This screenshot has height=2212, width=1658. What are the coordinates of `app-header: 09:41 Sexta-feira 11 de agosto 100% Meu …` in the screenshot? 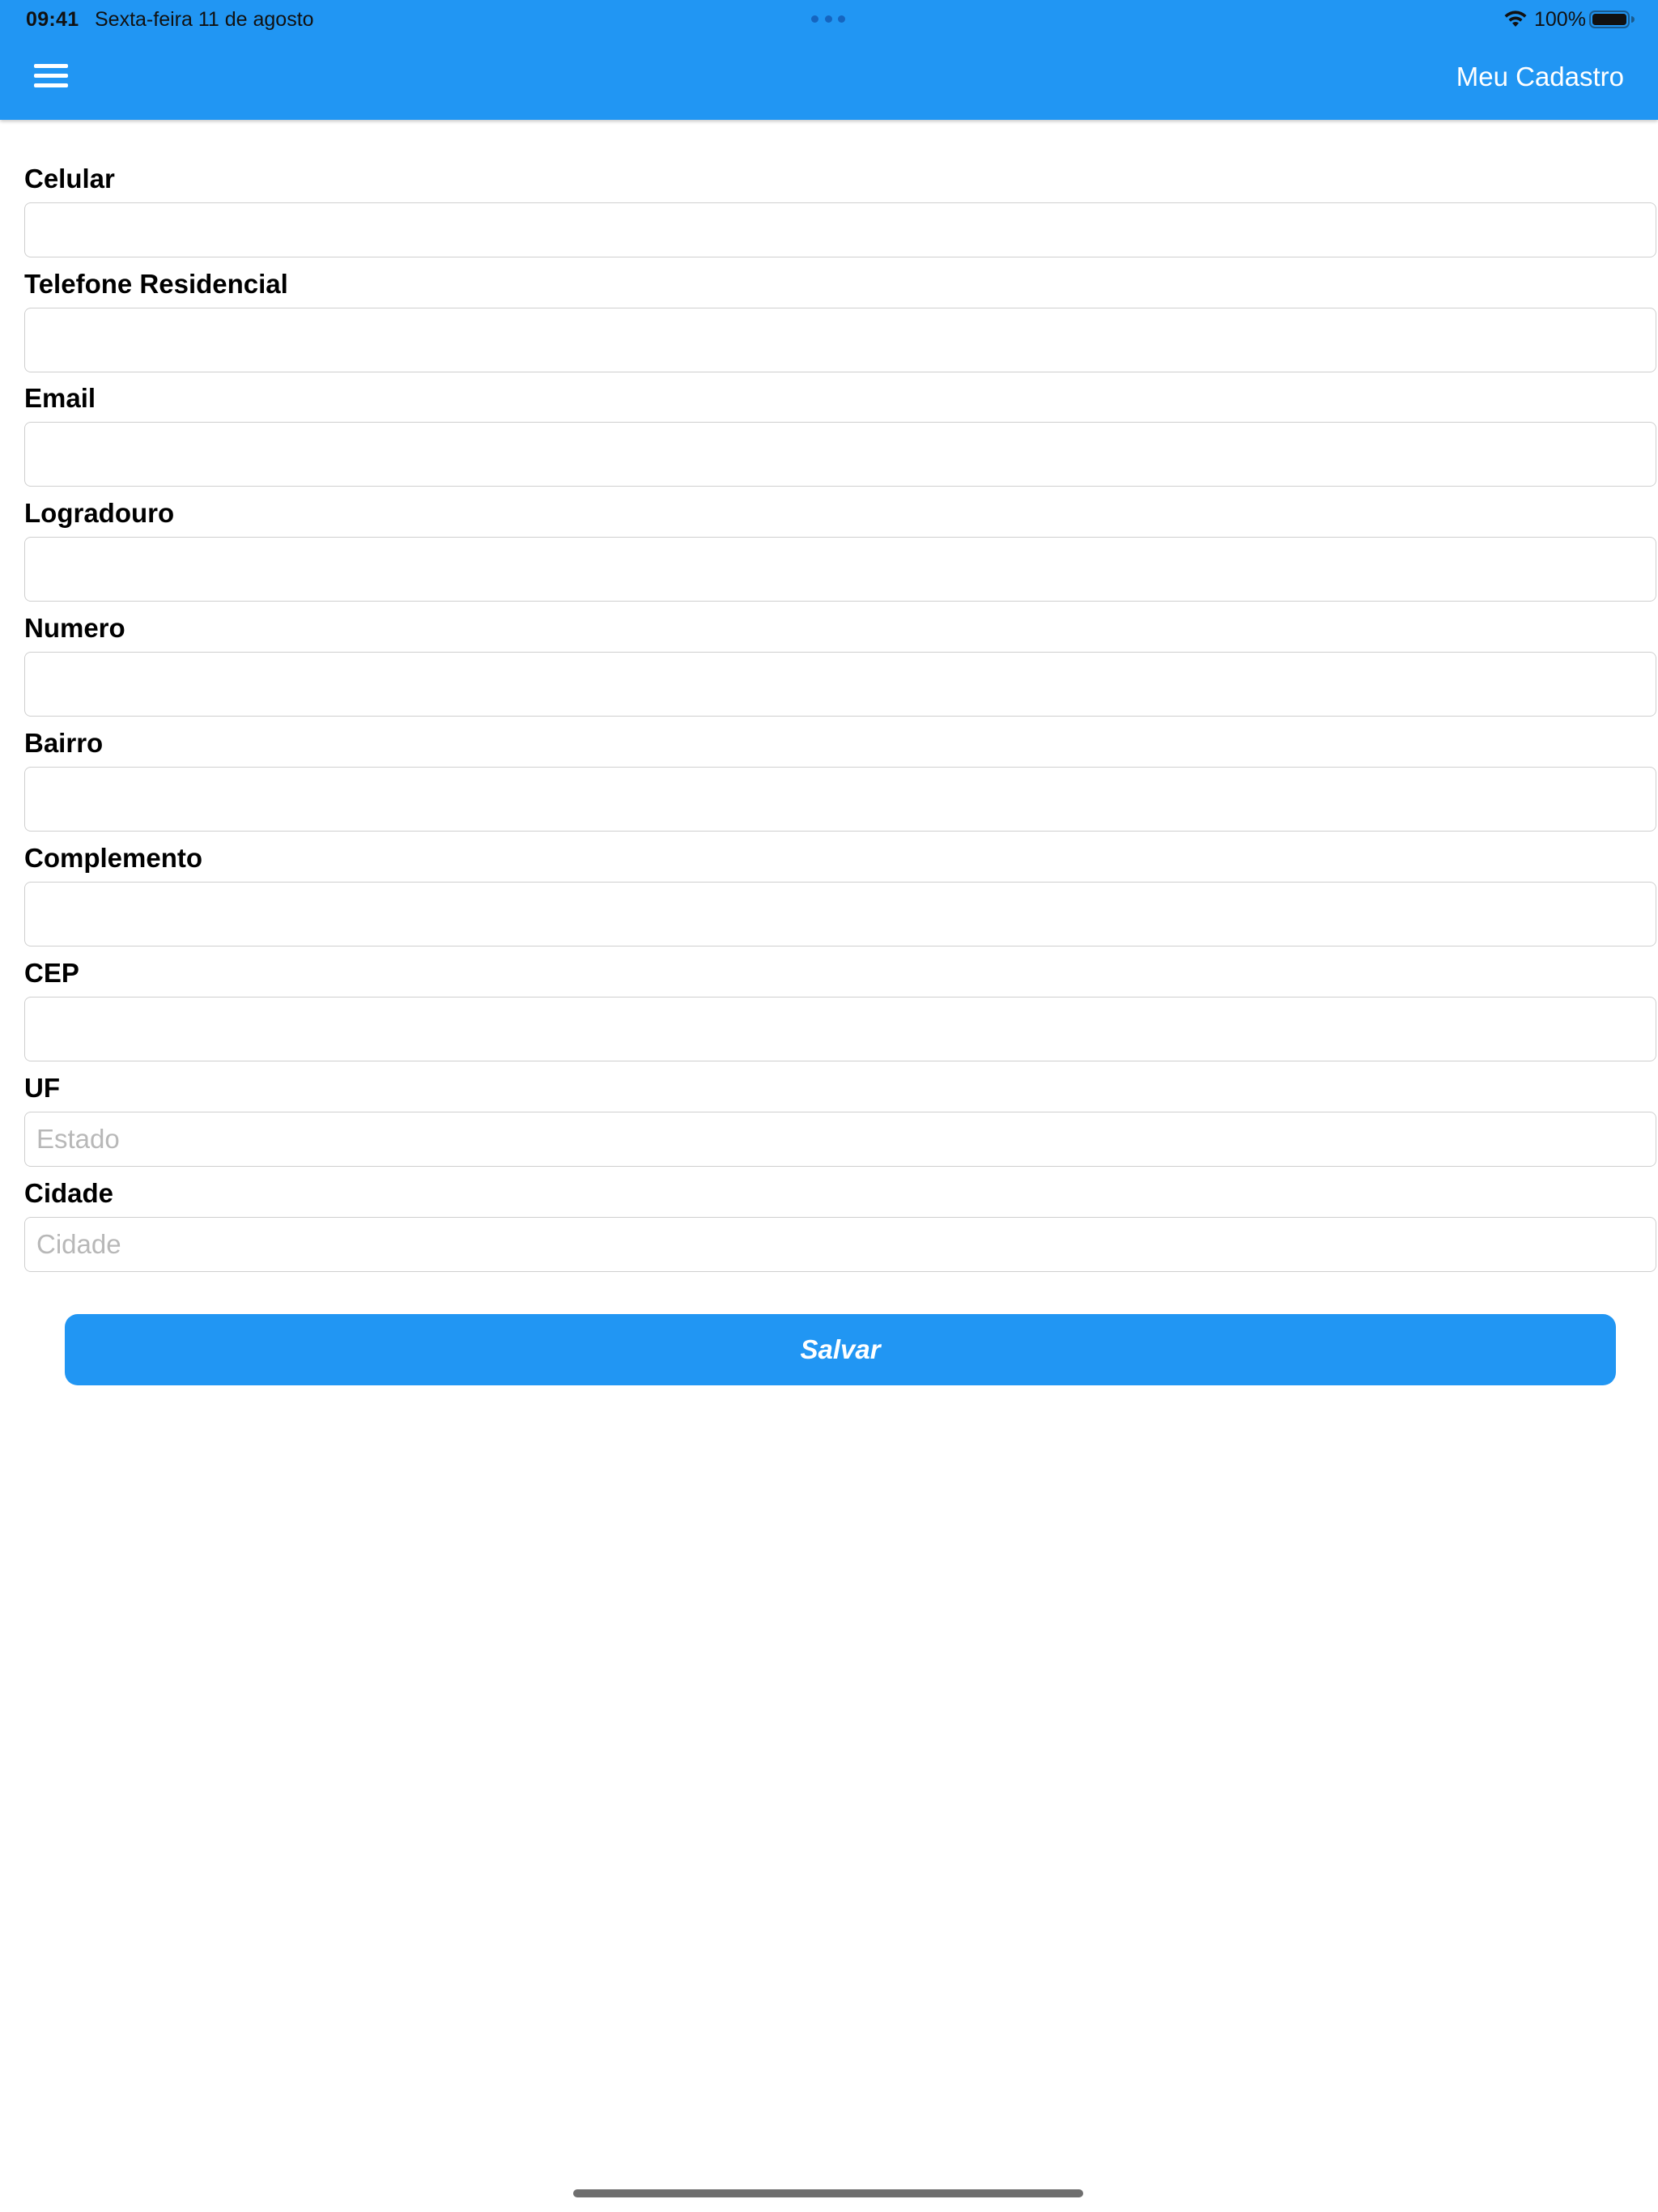 It's located at (829, 60).